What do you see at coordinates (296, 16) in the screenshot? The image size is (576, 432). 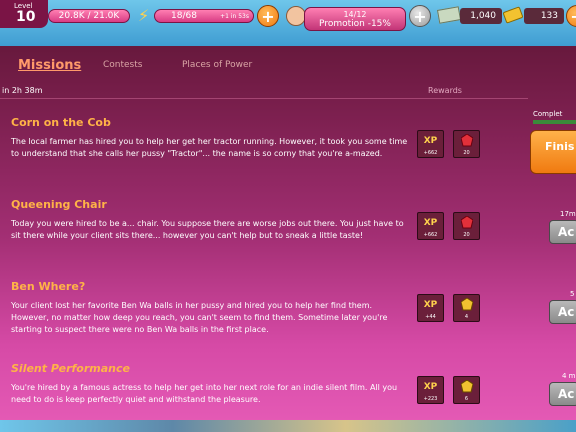 I see `fist-icon` at bounding box center [296, 16].